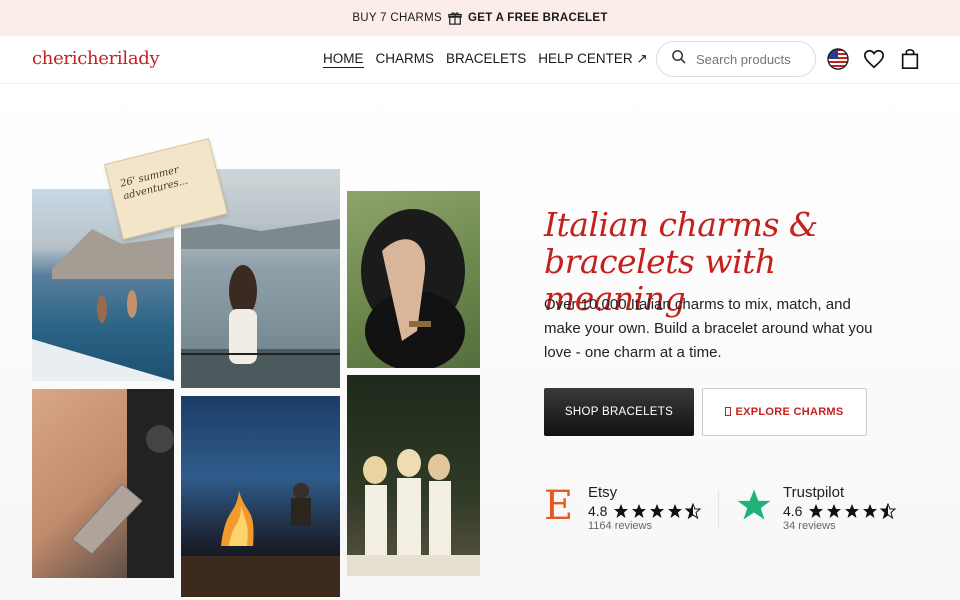  Describe the element at coordinates (718, 509) in the screenshot. I see `review-divider` at that location.